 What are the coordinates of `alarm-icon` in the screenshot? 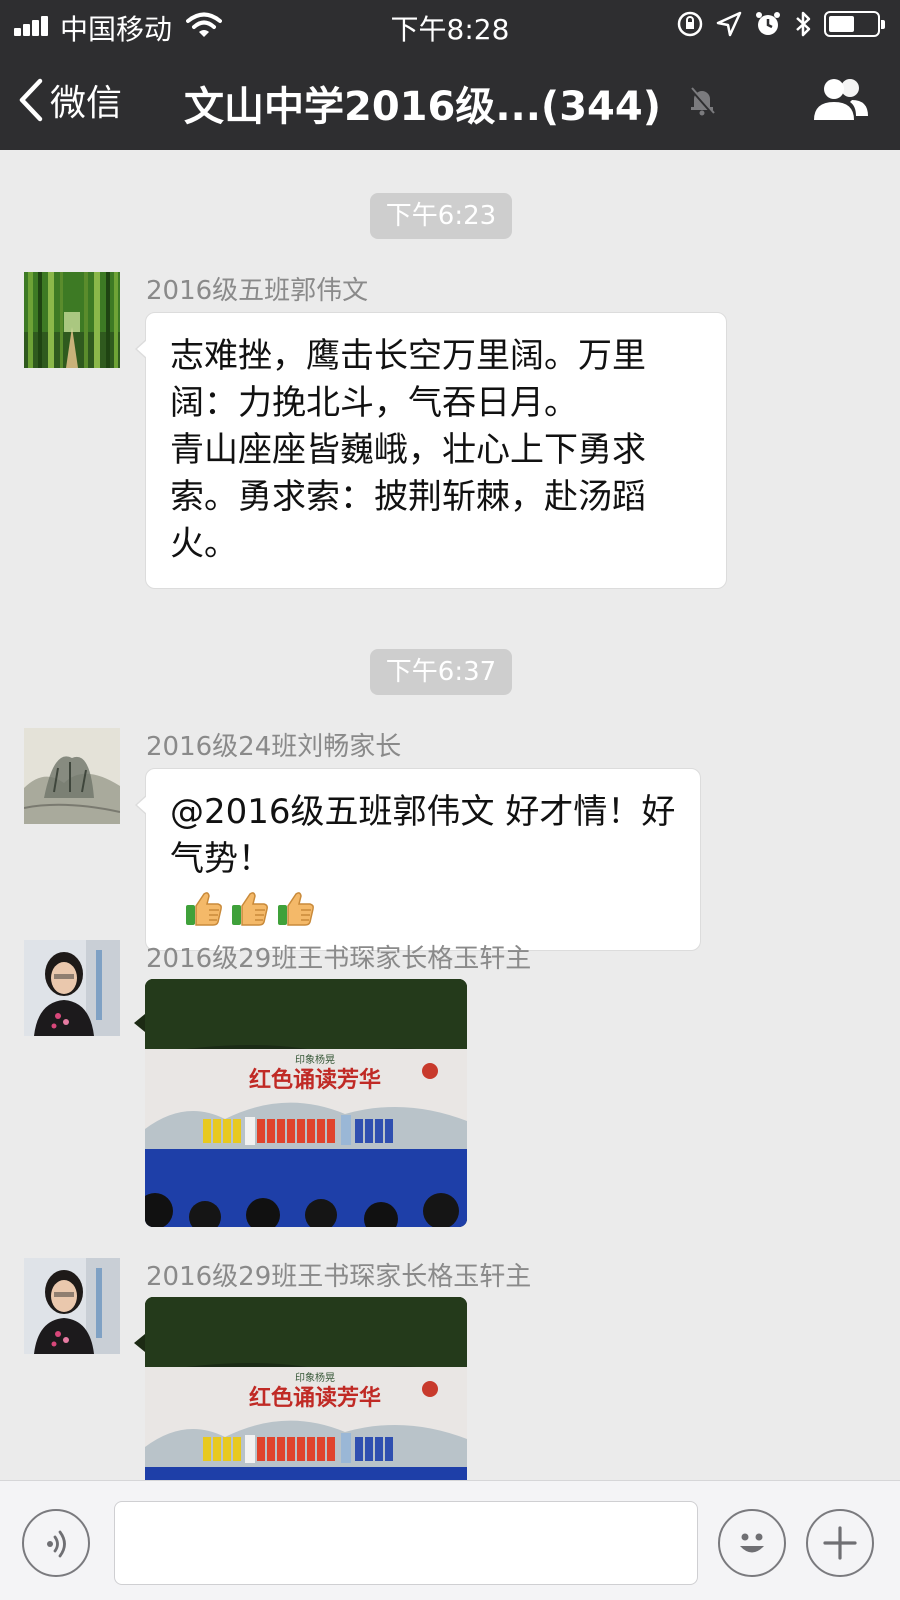 It's located at (768, 23).